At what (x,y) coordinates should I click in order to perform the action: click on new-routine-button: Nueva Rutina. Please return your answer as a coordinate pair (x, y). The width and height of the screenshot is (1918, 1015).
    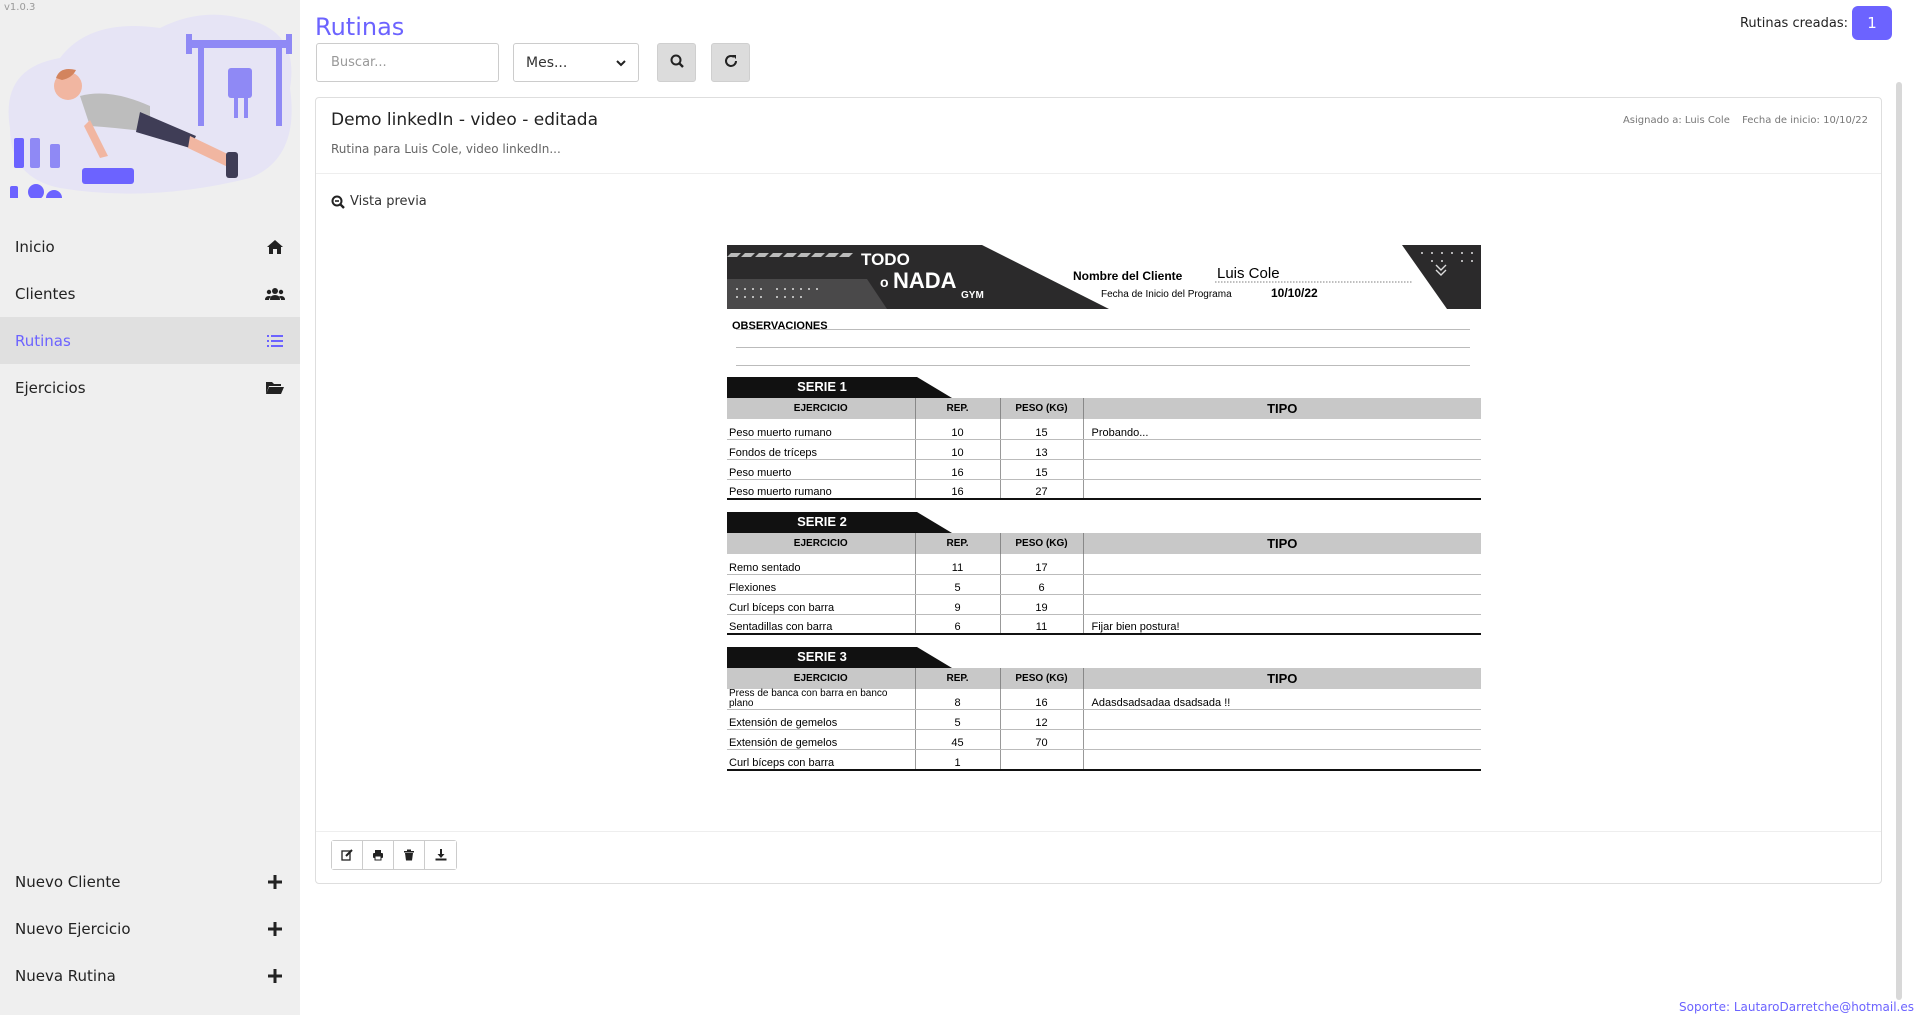
    Looking at the image, I should click on (150, 975).